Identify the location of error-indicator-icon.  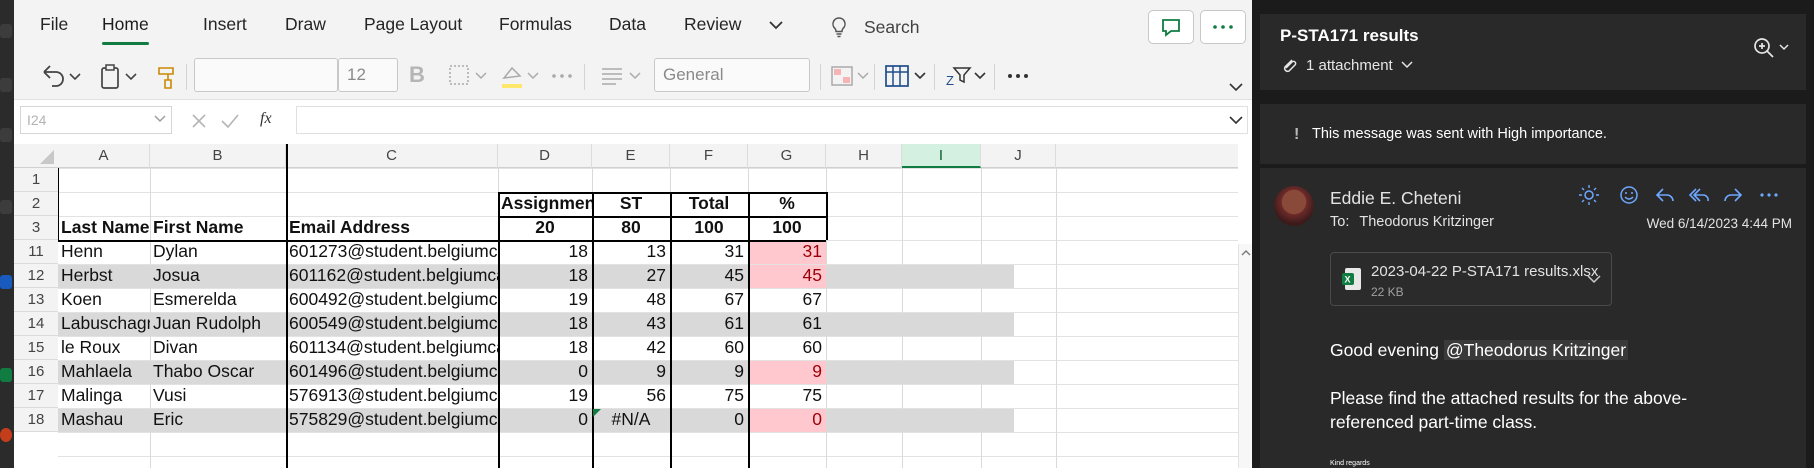
(597, 413).